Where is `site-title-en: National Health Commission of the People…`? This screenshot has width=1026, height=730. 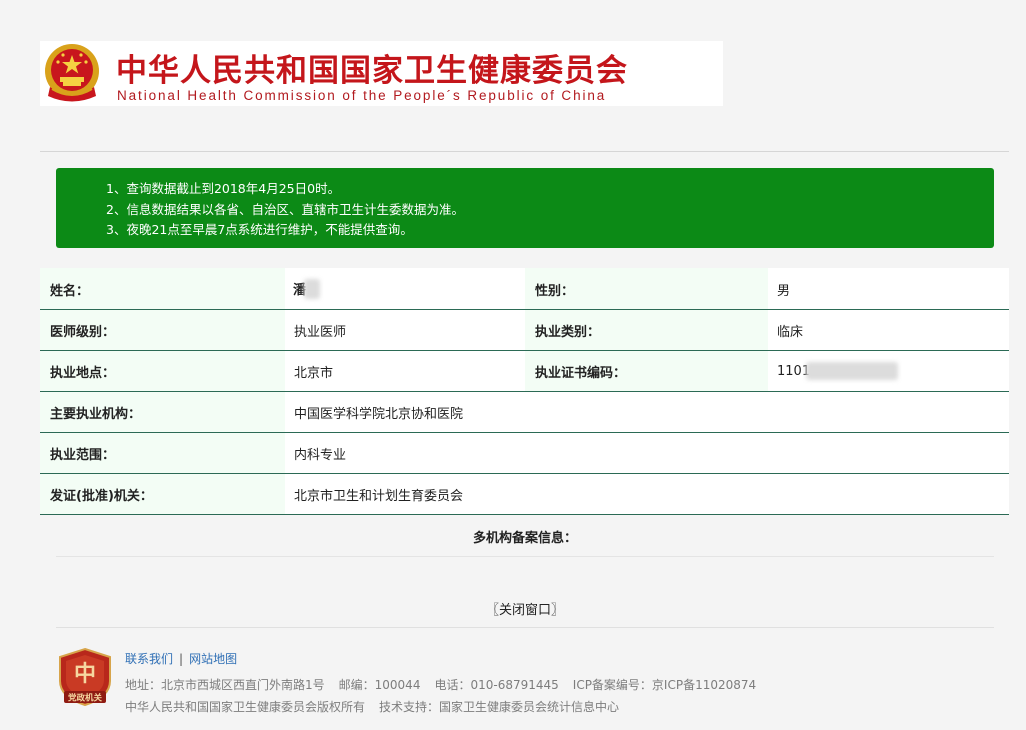 site-title-en: National Health Commission of the People… is located at coordinates (362, 95).